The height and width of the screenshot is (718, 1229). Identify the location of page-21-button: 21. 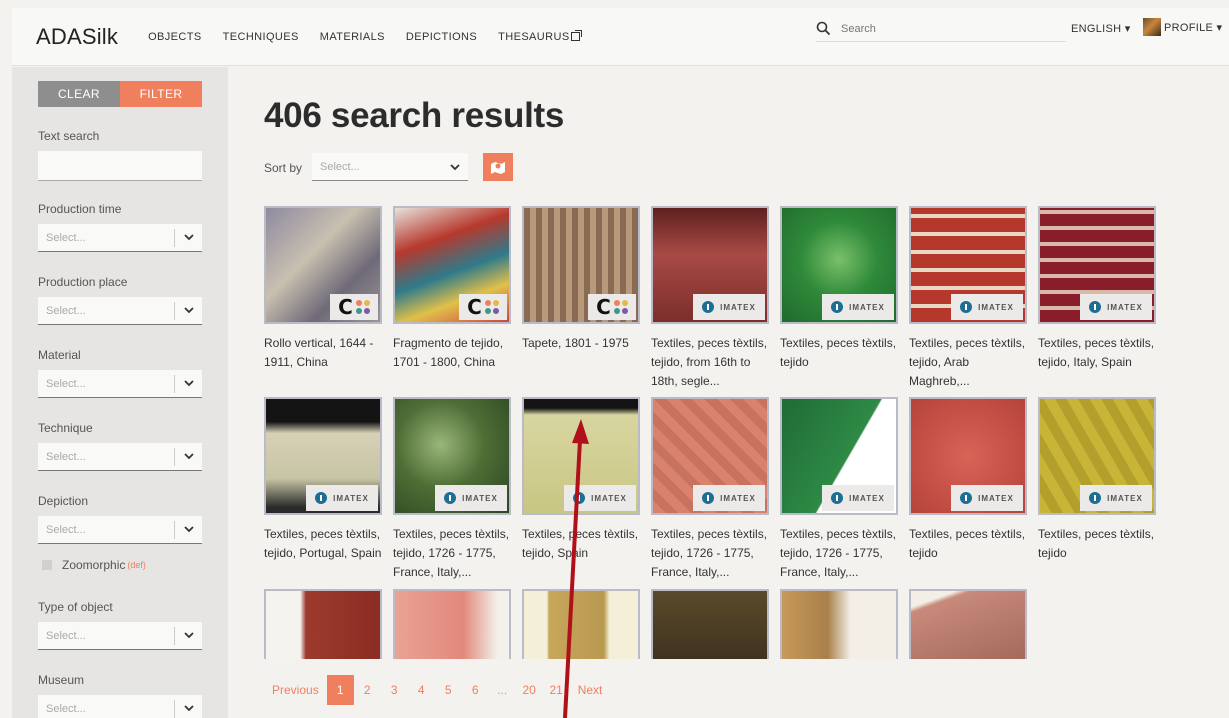
(556, 690).